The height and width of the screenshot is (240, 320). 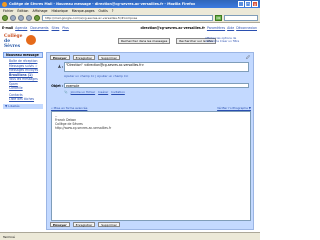 I want to click on menu-bookmarks: Marque-pages, so click(x=83, y=11).